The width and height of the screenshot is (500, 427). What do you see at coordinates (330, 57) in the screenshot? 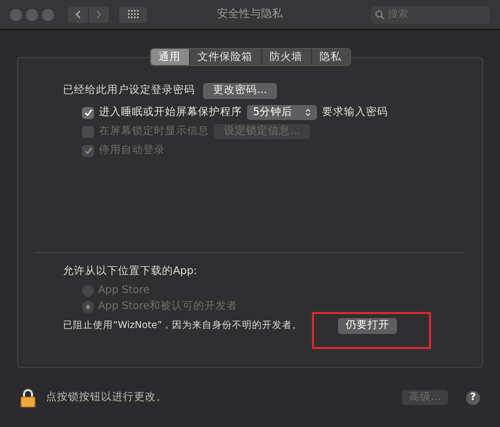
I see `tab: 隐私` at bounding box center [330, 57].